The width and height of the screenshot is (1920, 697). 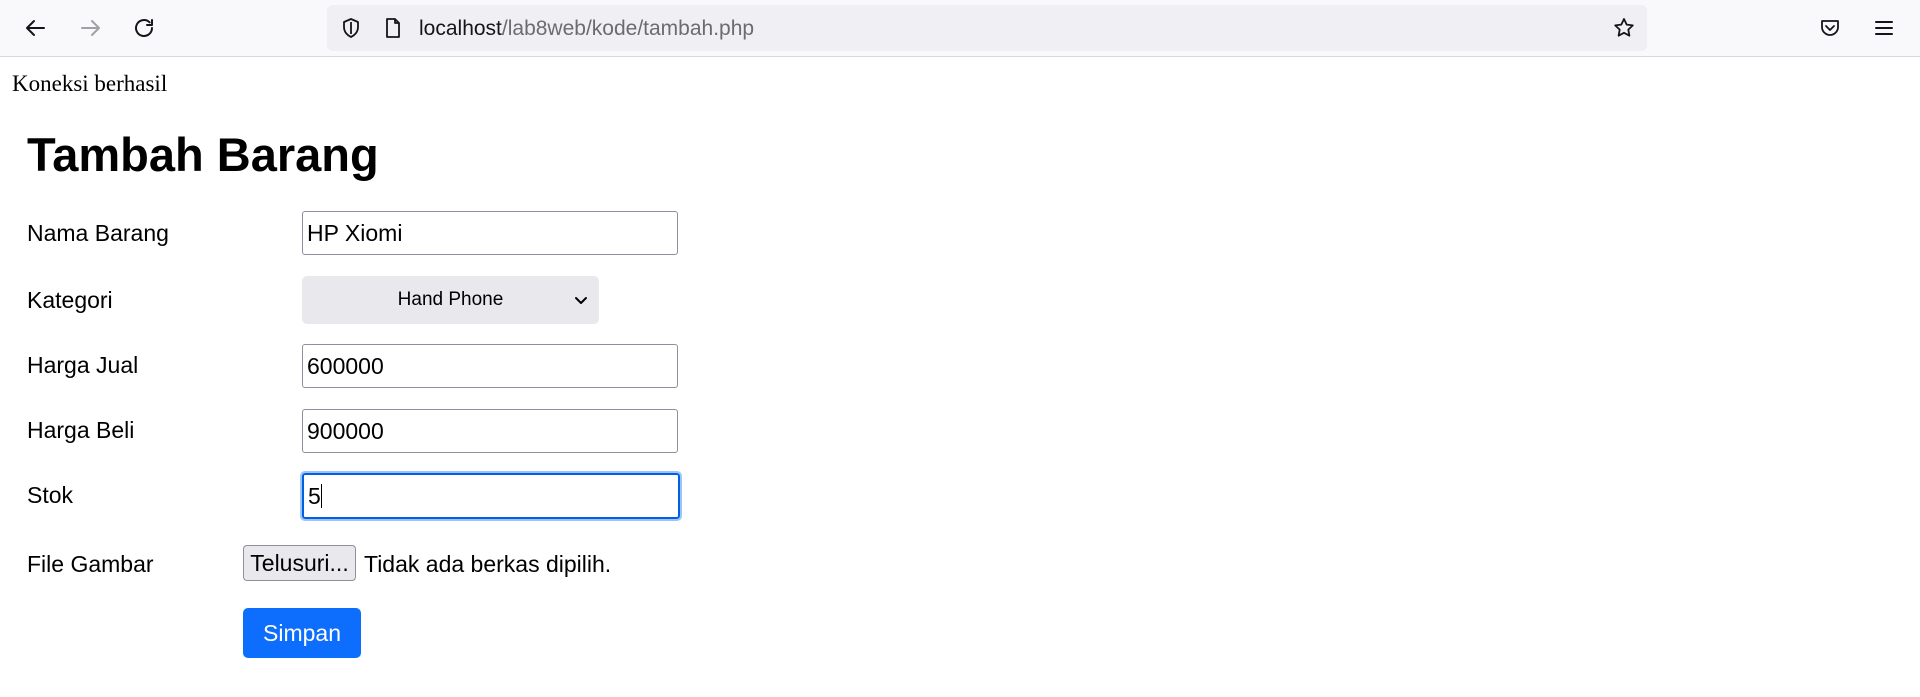 What do you see at coordinates (36, 28) in the screenshot?
I see `back-icon` at bounding box center [36, 28].